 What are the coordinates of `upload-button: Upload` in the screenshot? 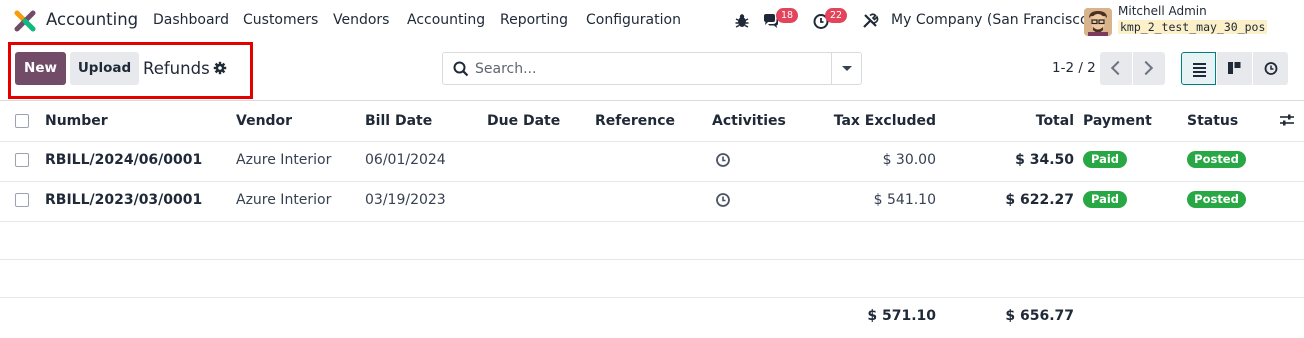 It's located at (104, 68).